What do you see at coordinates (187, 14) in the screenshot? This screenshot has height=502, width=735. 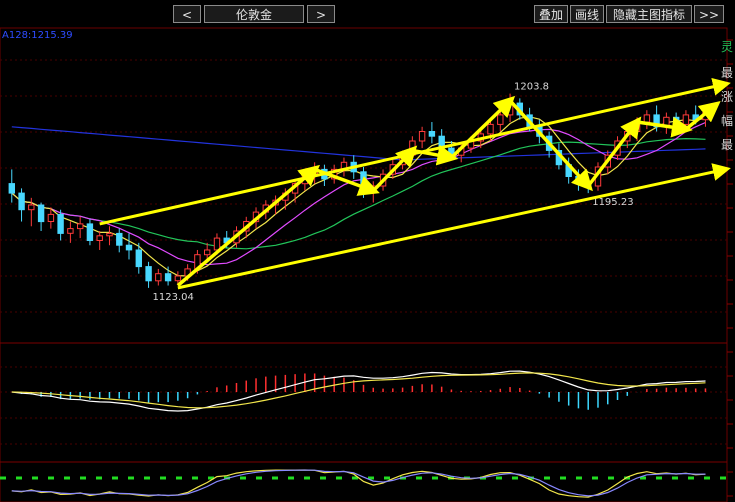 I see `prev-symbol-button: <` at bounding box center [187, 14].